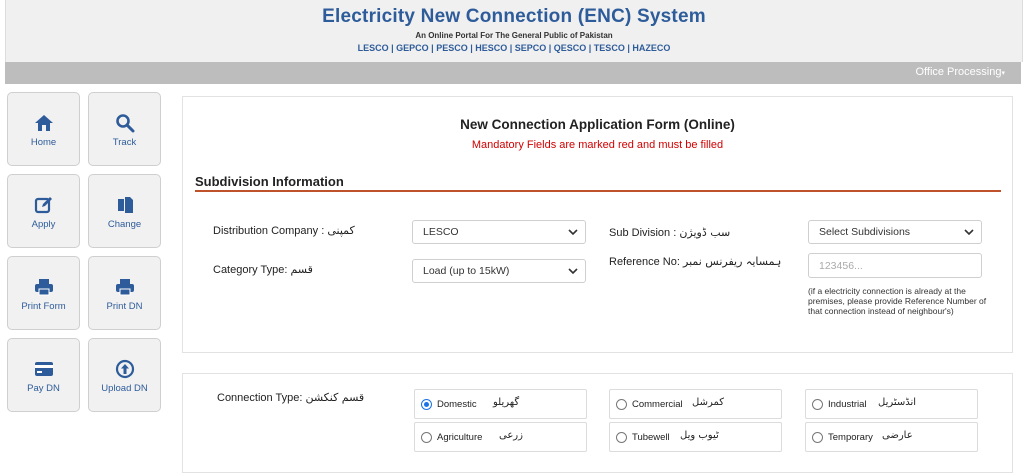 The image size is (1024, 473). I want to click on radio-domestic, so click(426, 404).